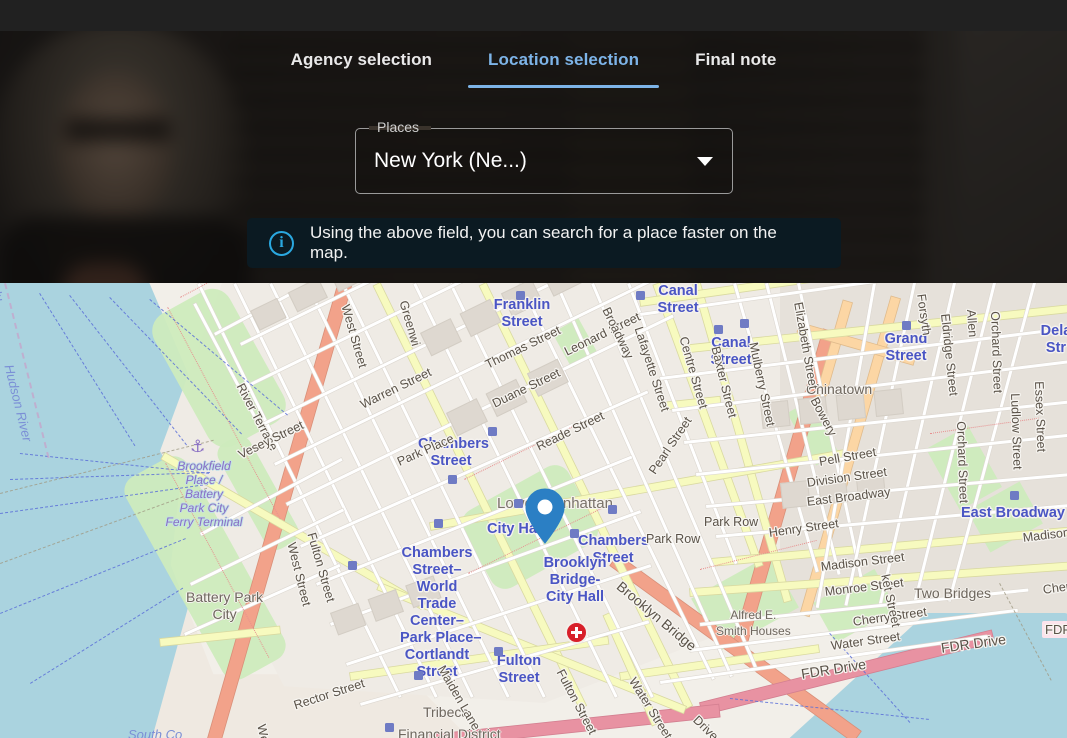 The width and height of the screenshot is (1067, 738). What do you see at coordinates (705, 161) in the screenshot?
I see `chevron-down-icon` at bounding box center [705, 161].